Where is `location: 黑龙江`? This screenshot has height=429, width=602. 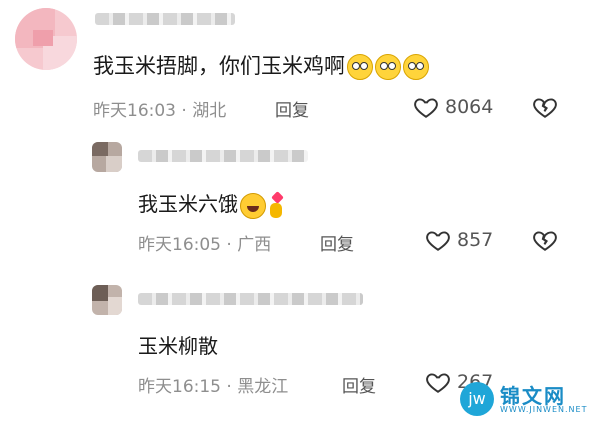 location: 黑龙江 is located at coordinates (263, 387).